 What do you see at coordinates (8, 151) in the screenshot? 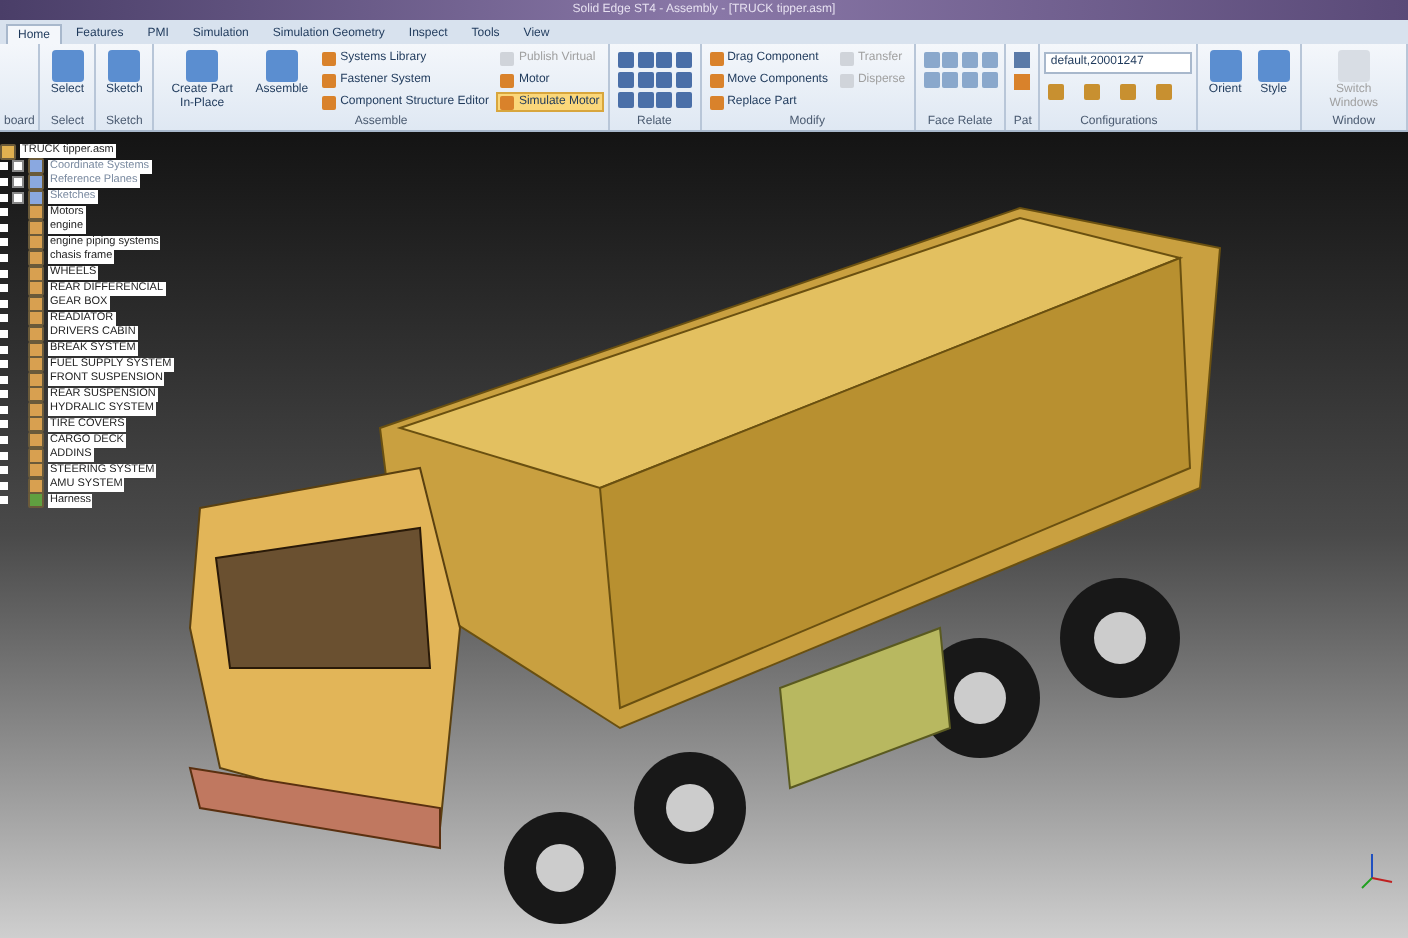
I see `assembly-icon` at bounding box center [8, 151].